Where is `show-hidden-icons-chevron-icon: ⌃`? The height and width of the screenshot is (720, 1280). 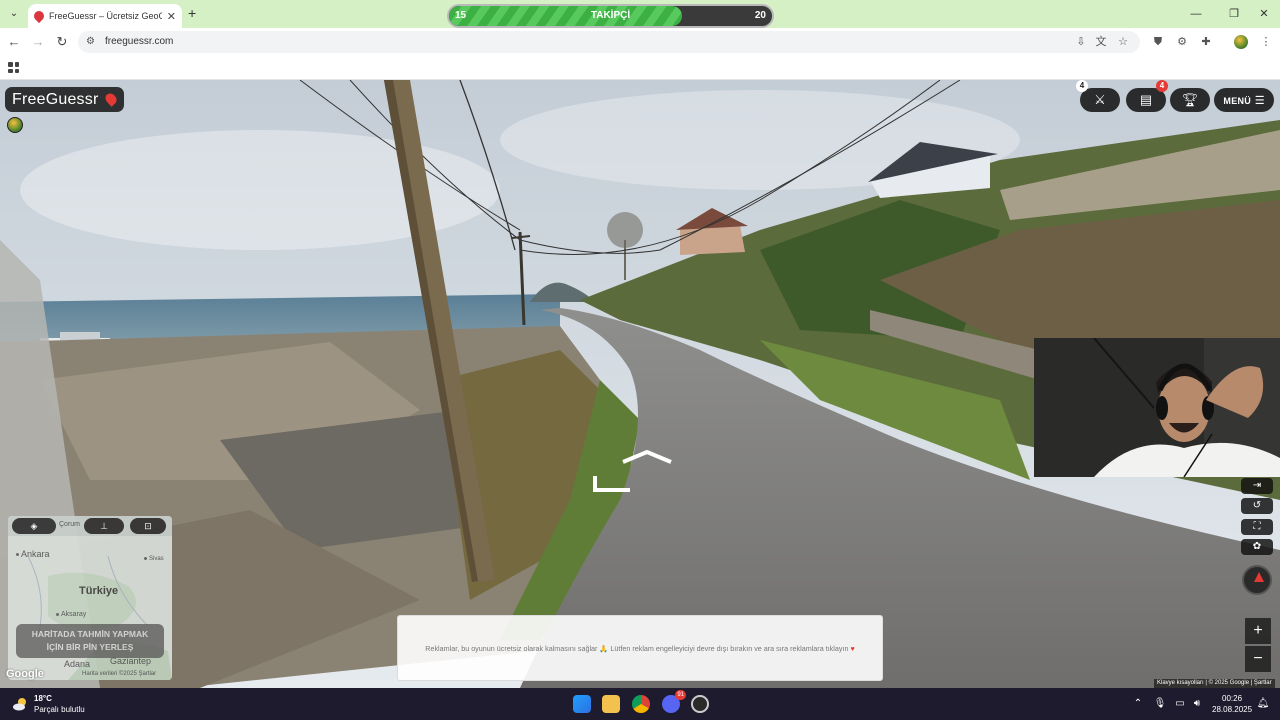
show-hidden-icons-chevron-icon: ⌃ is located at coordinates (1138, 704).